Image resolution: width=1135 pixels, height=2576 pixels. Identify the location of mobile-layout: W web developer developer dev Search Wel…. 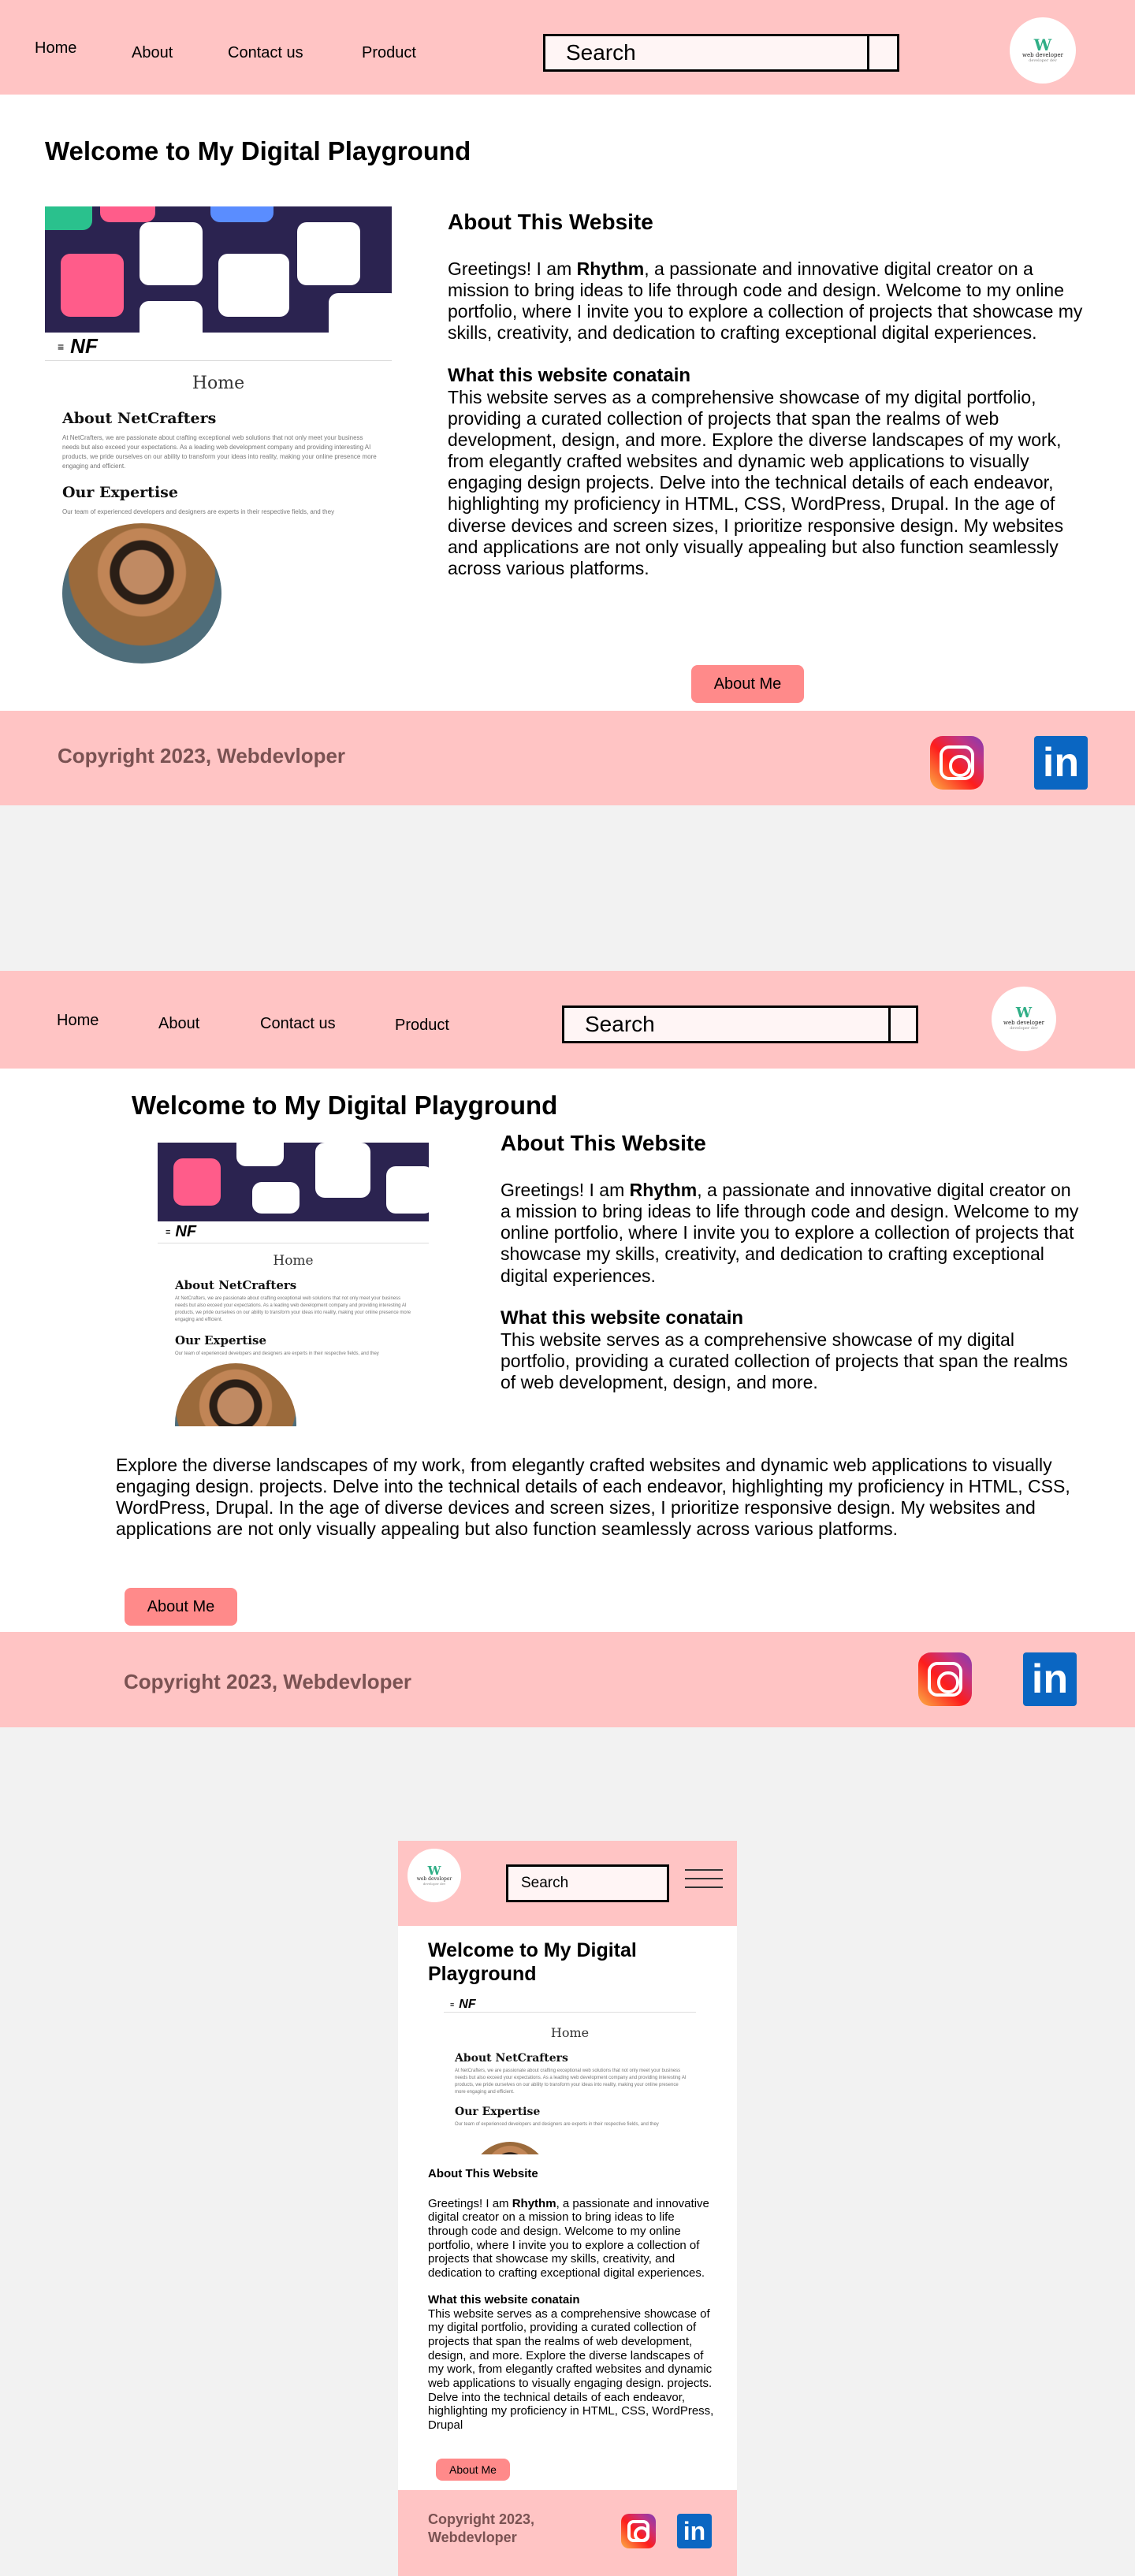
(567, 2208).